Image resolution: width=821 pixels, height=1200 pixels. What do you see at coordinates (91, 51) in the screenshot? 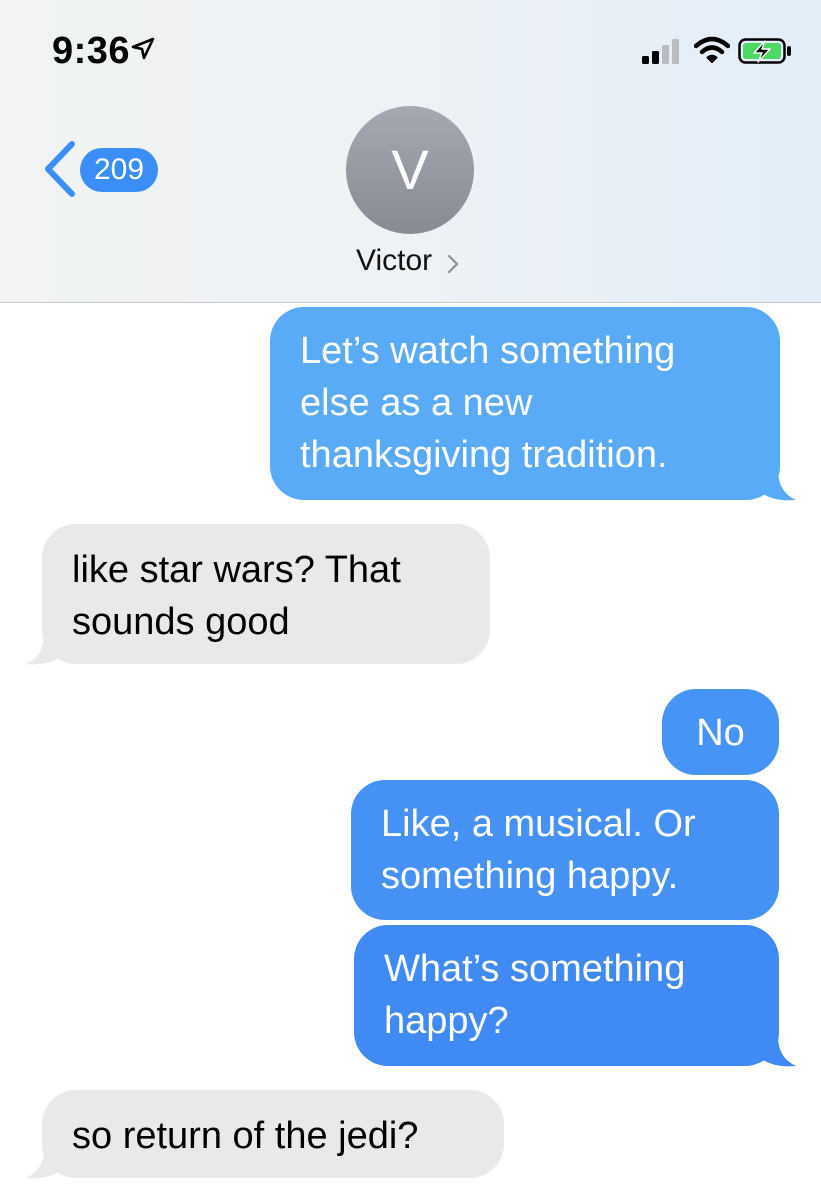
I see `status-time: 9:36` at bounding box center [91, 51].